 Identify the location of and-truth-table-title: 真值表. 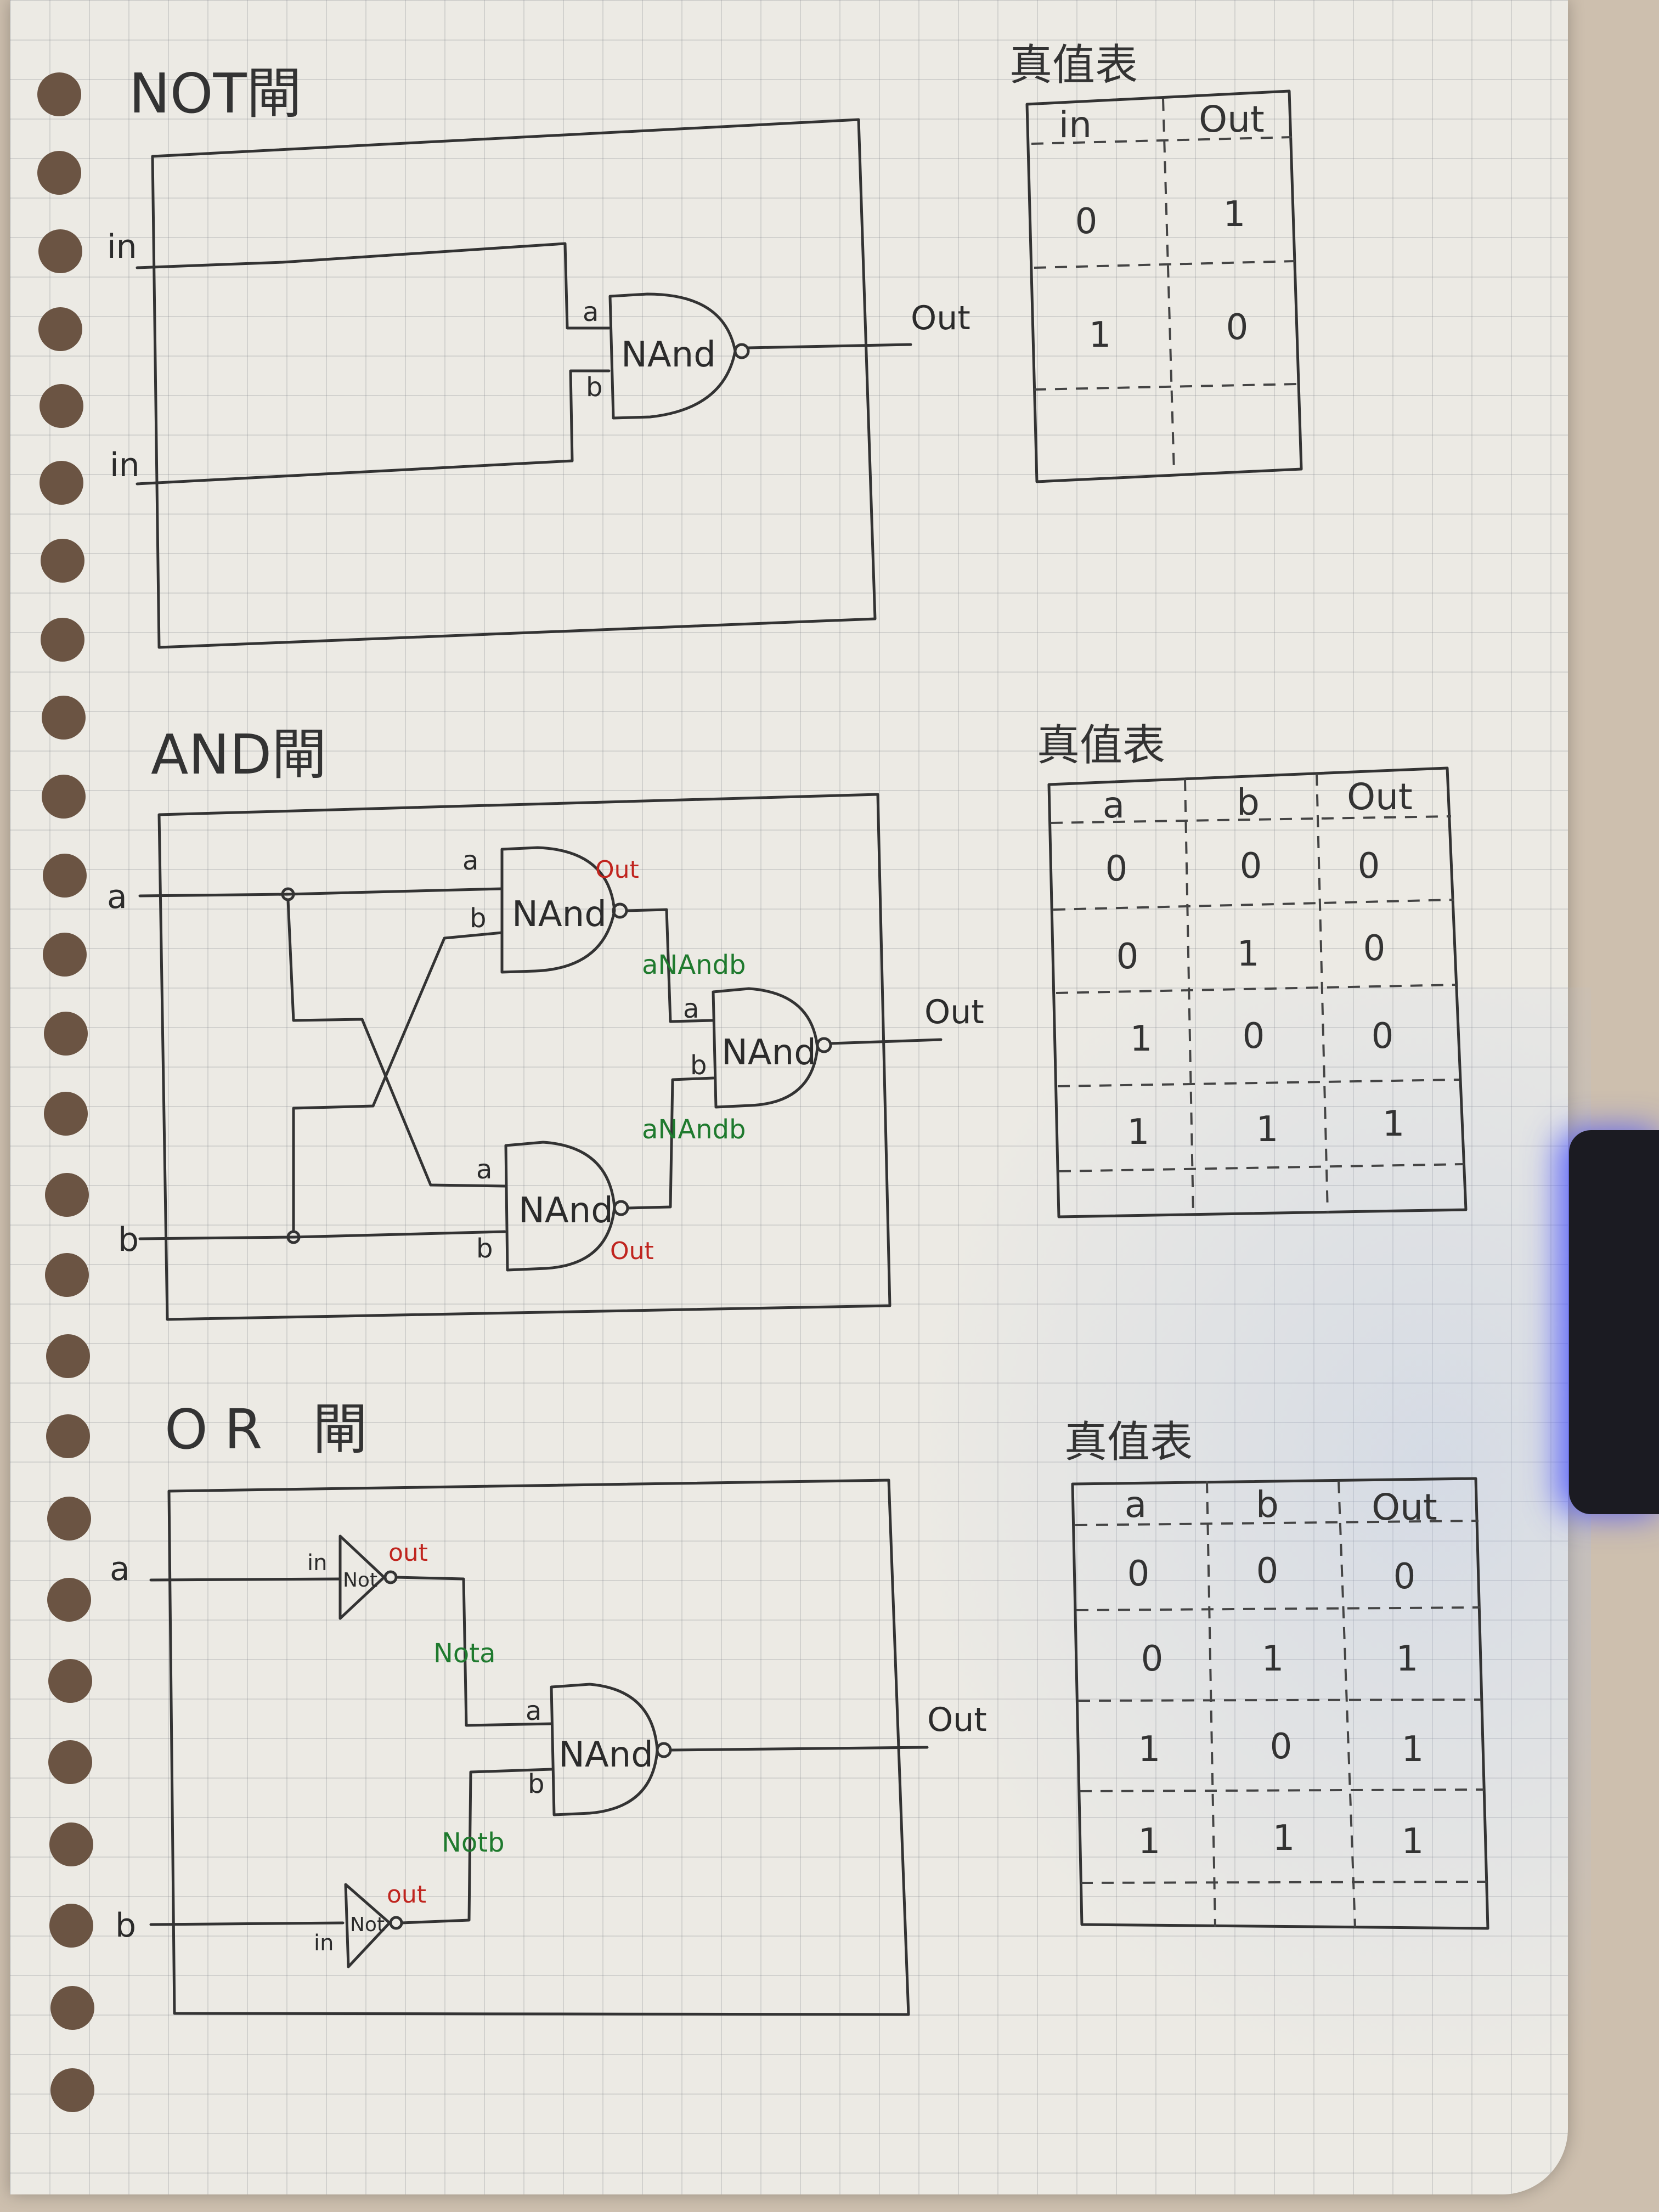
(1101, 745).